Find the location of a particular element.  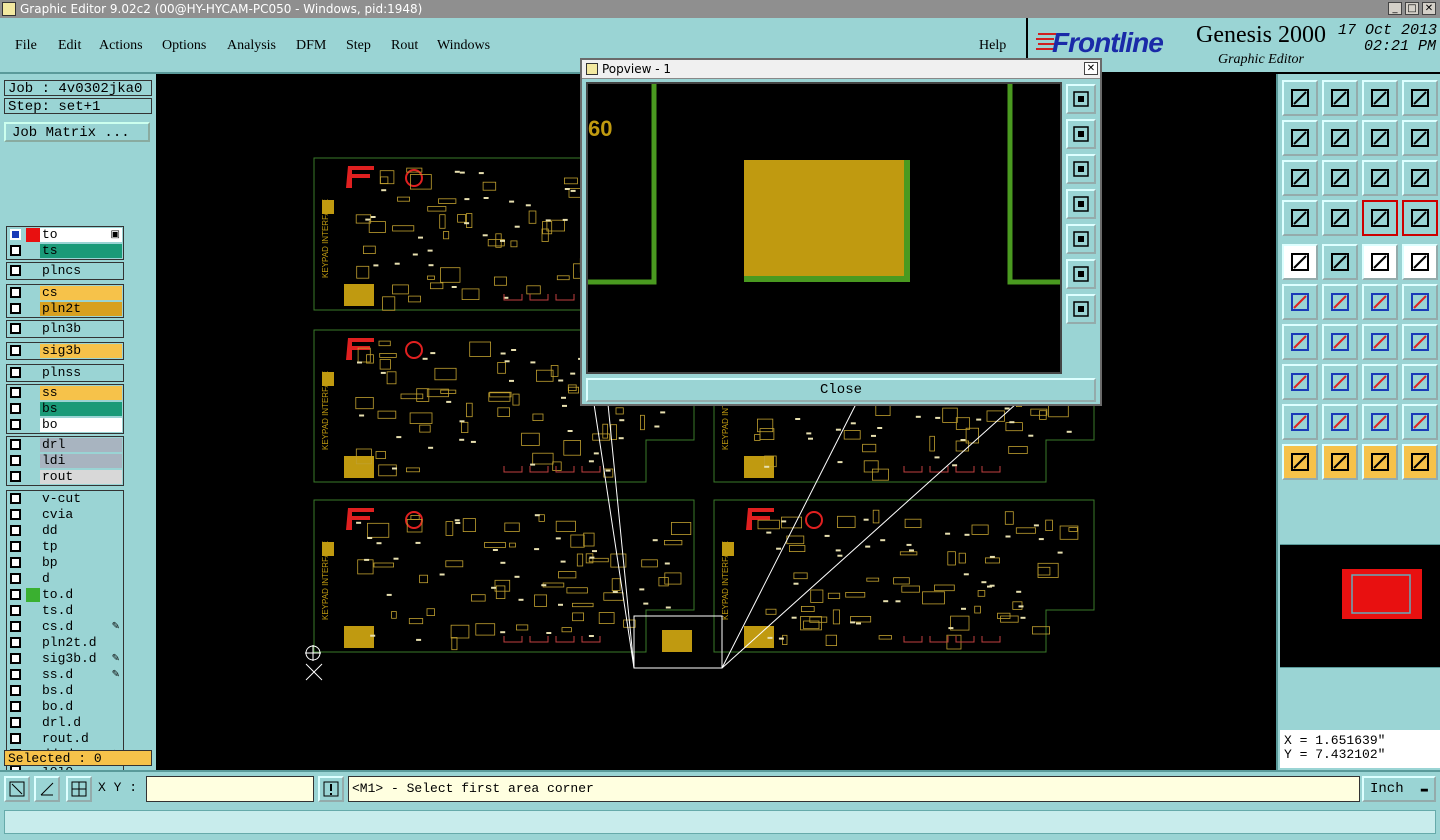

tool-button-resize is located at coordinates (1380, 382).